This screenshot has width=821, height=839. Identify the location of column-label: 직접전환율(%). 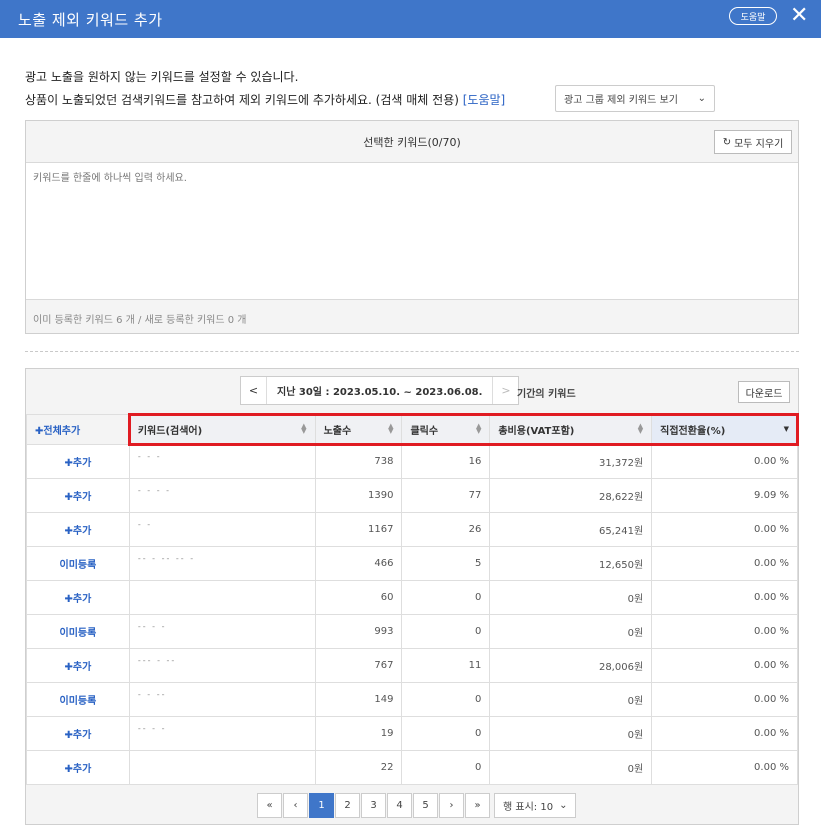
(693, 431).